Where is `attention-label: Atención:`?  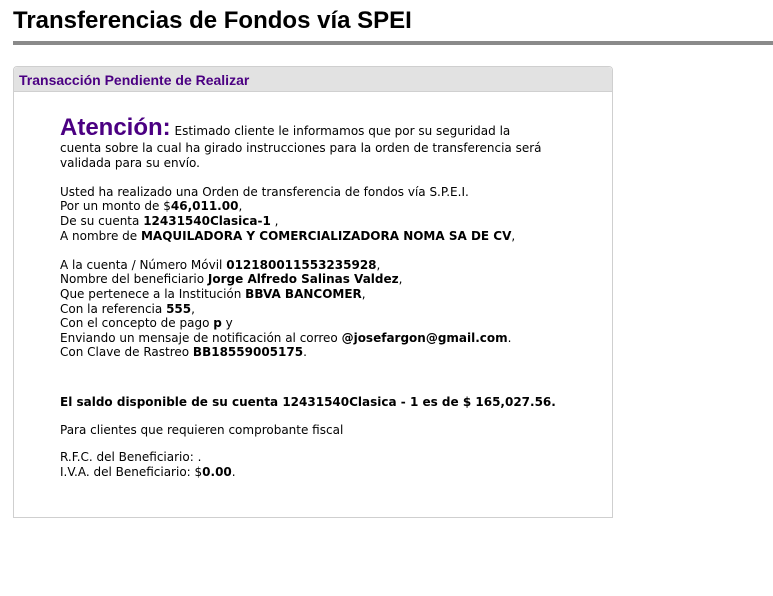 attention-label: Atención: is located at coordinates (115, 127).